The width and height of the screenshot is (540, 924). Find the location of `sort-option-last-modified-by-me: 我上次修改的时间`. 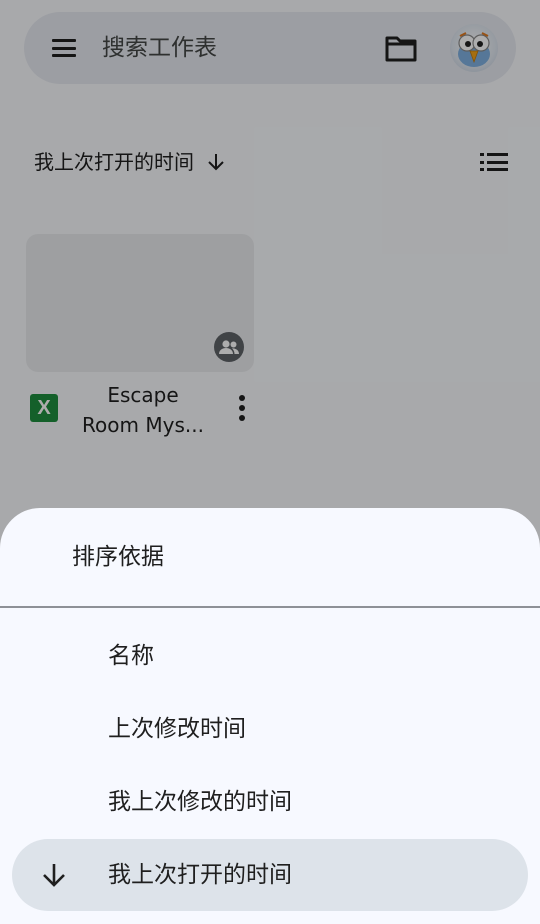

sort-option-last-modified-by-me: 我上次修改的时间 is located at coordinates (270, 802).